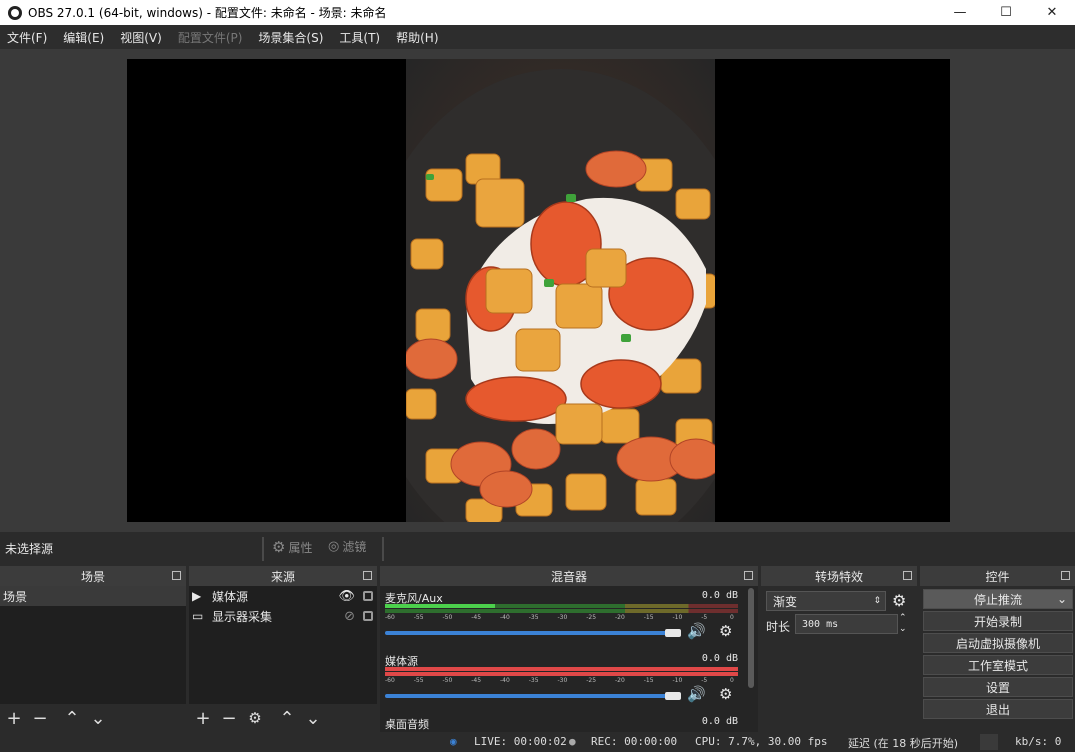  Describe the element at coordinates (960, 12) in the screenshot. I see `minimize-button: —` at that location.